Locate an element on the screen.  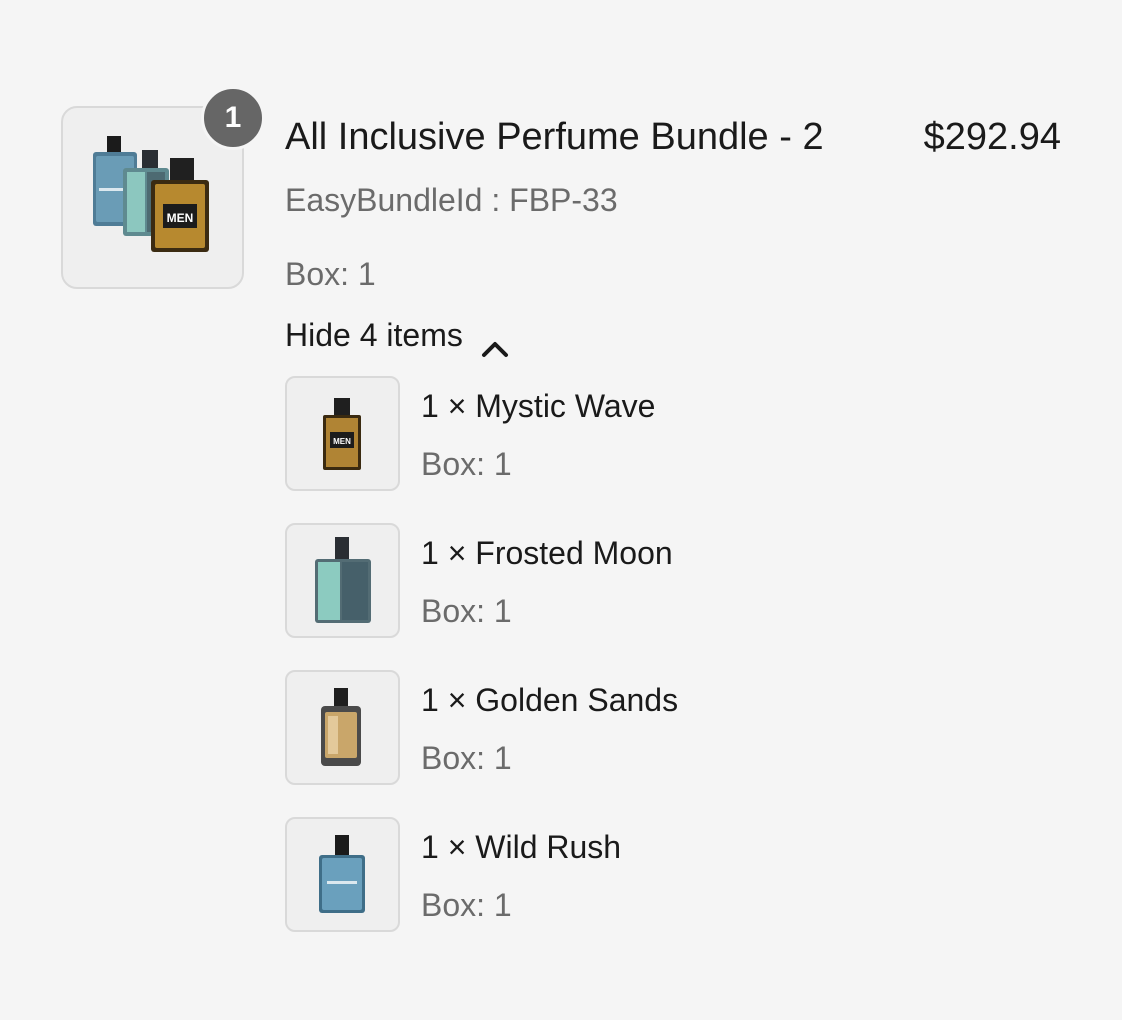
gold-perfume-bottle-icon: MEN is located at coordinates (342, 434).